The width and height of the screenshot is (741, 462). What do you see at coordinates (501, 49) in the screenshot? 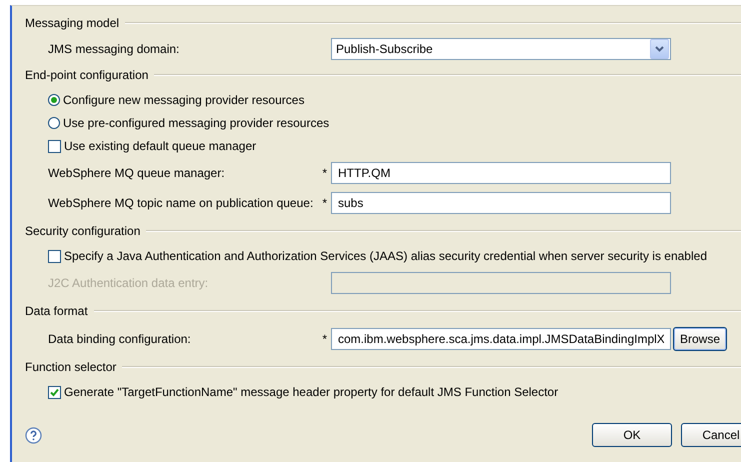
I see `domain-dropdown: Publish-Subscribe` at bounding box center [501, 49].